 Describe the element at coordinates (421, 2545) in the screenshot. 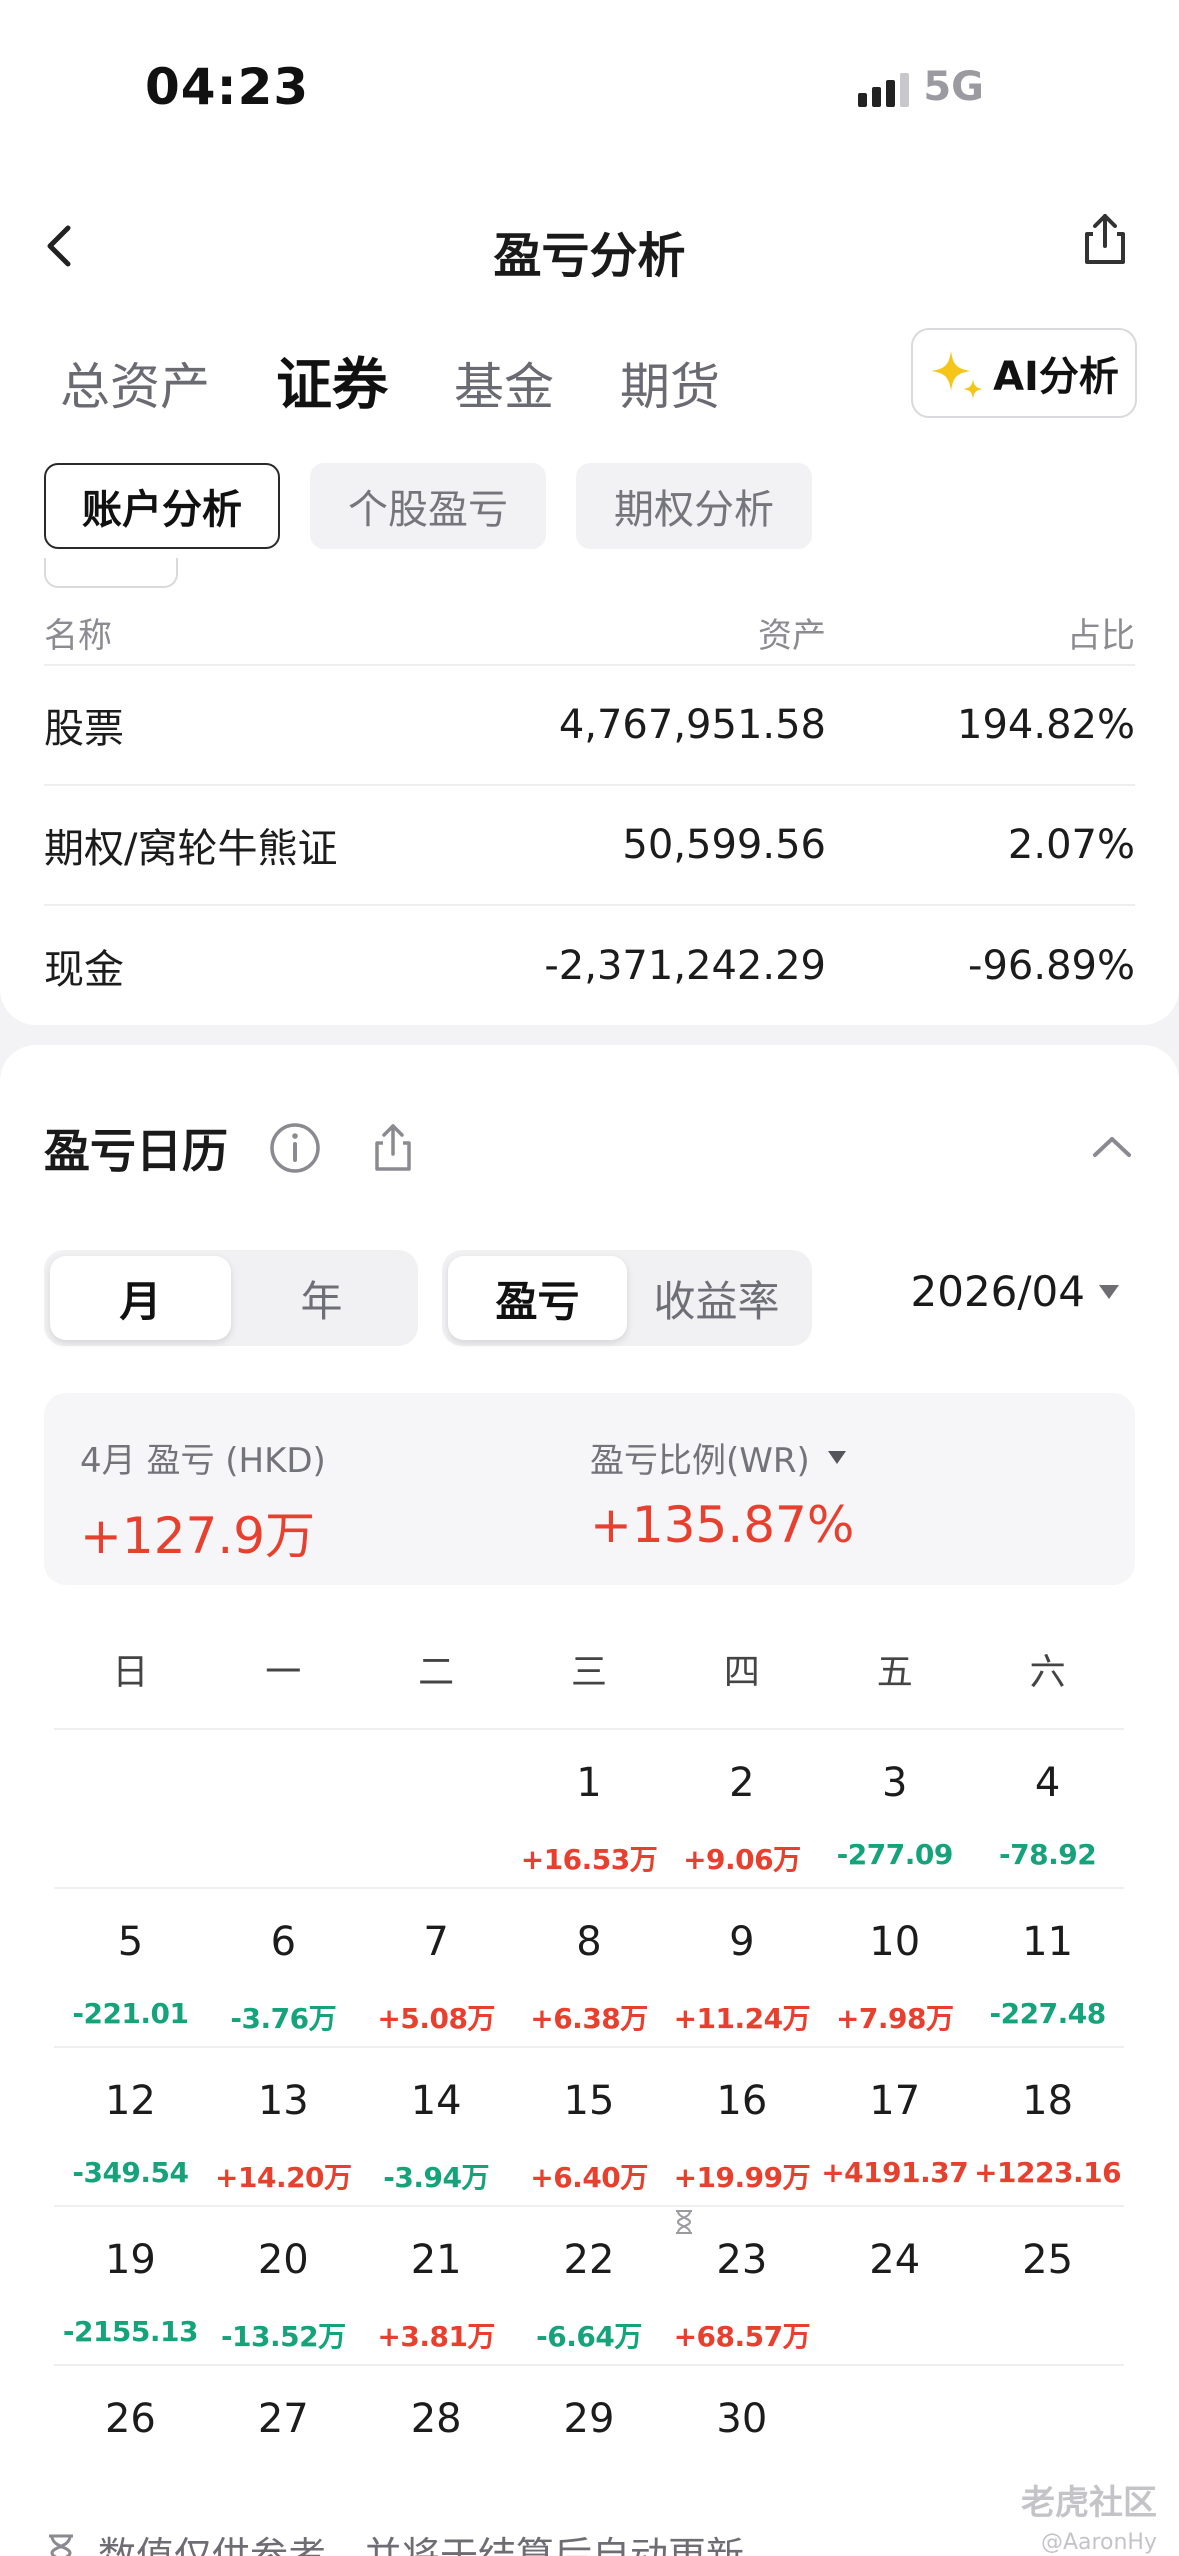

I see `footer-note-text: 数值仅供参考，并将于结算后自动更新` at that location.